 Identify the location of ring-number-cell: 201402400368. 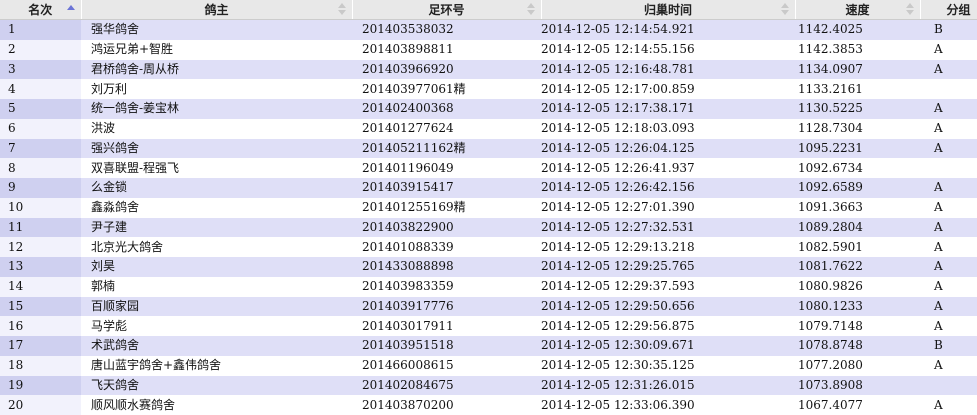
(446, 109).